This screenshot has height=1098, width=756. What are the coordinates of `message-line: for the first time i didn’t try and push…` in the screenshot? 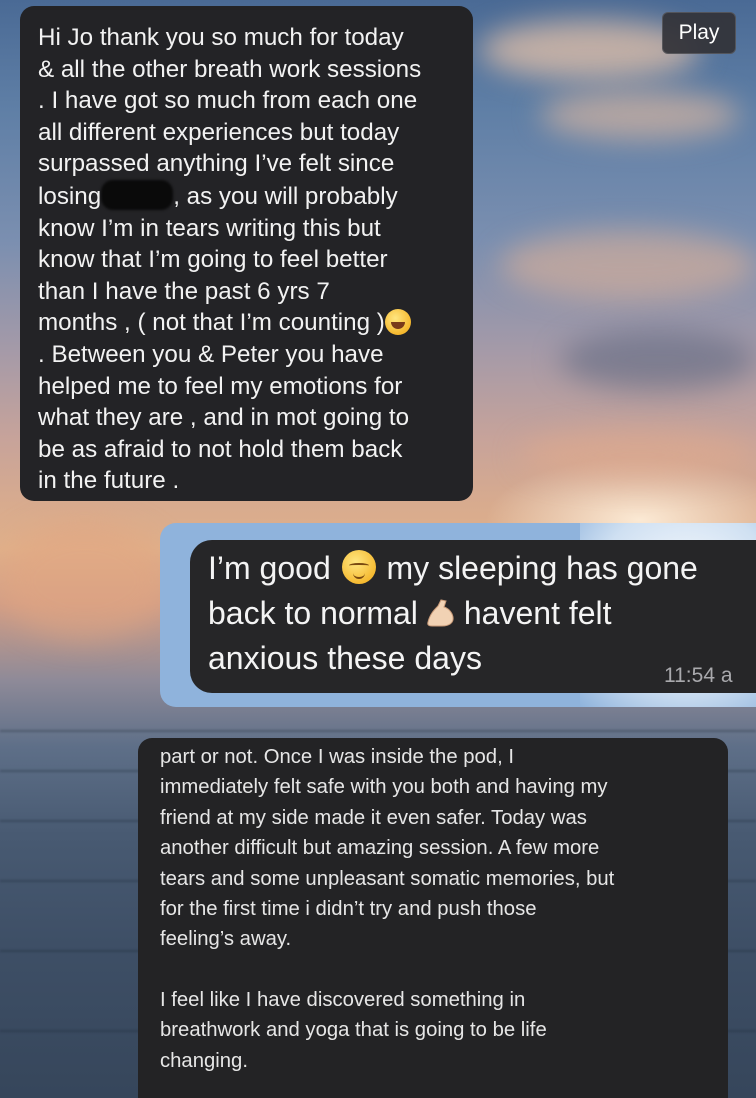 It's located at (348, 909).